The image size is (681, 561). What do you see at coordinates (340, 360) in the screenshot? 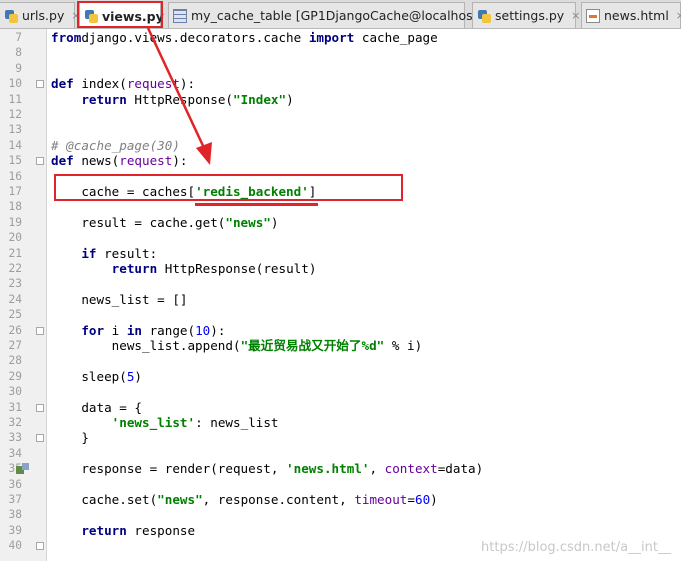
I see `code-line: 28` at bounding box center [340, 360].